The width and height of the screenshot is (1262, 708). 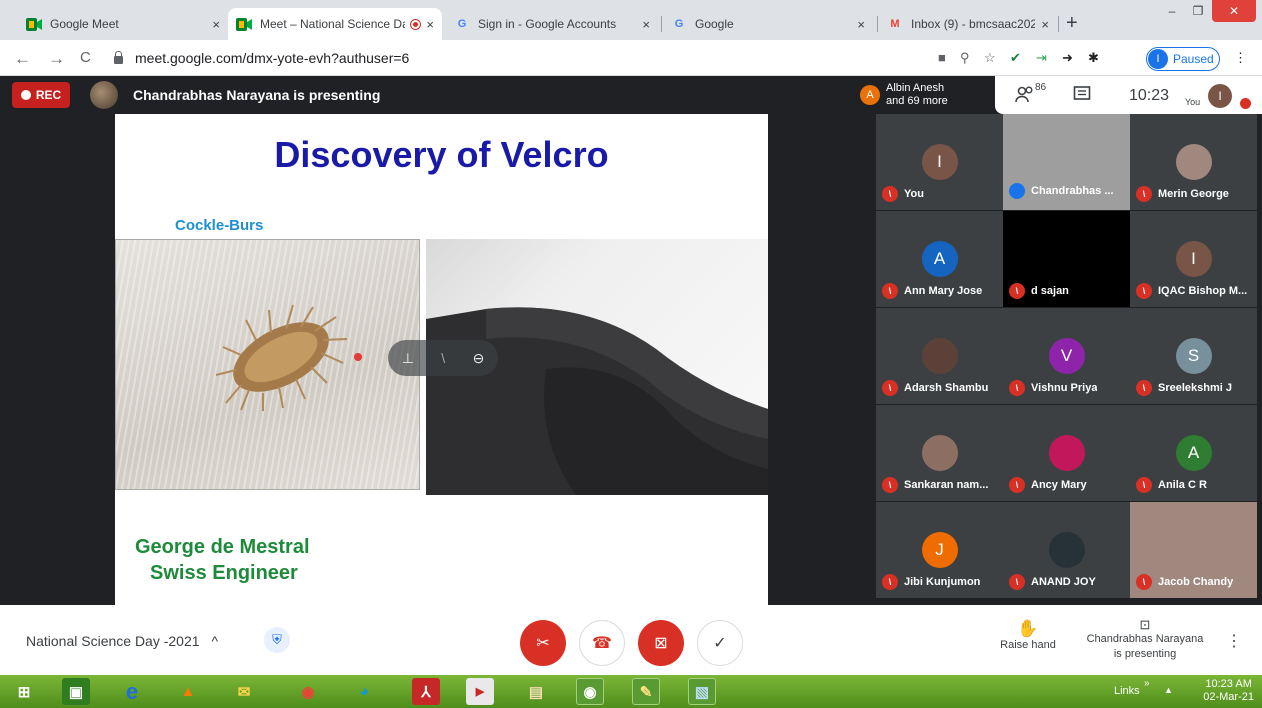 What do you see at coordinates (939, 550) in the screenshot?
I see `participant-tile: J \ Jibi Kunjumon` at bounding box center [939, 550].